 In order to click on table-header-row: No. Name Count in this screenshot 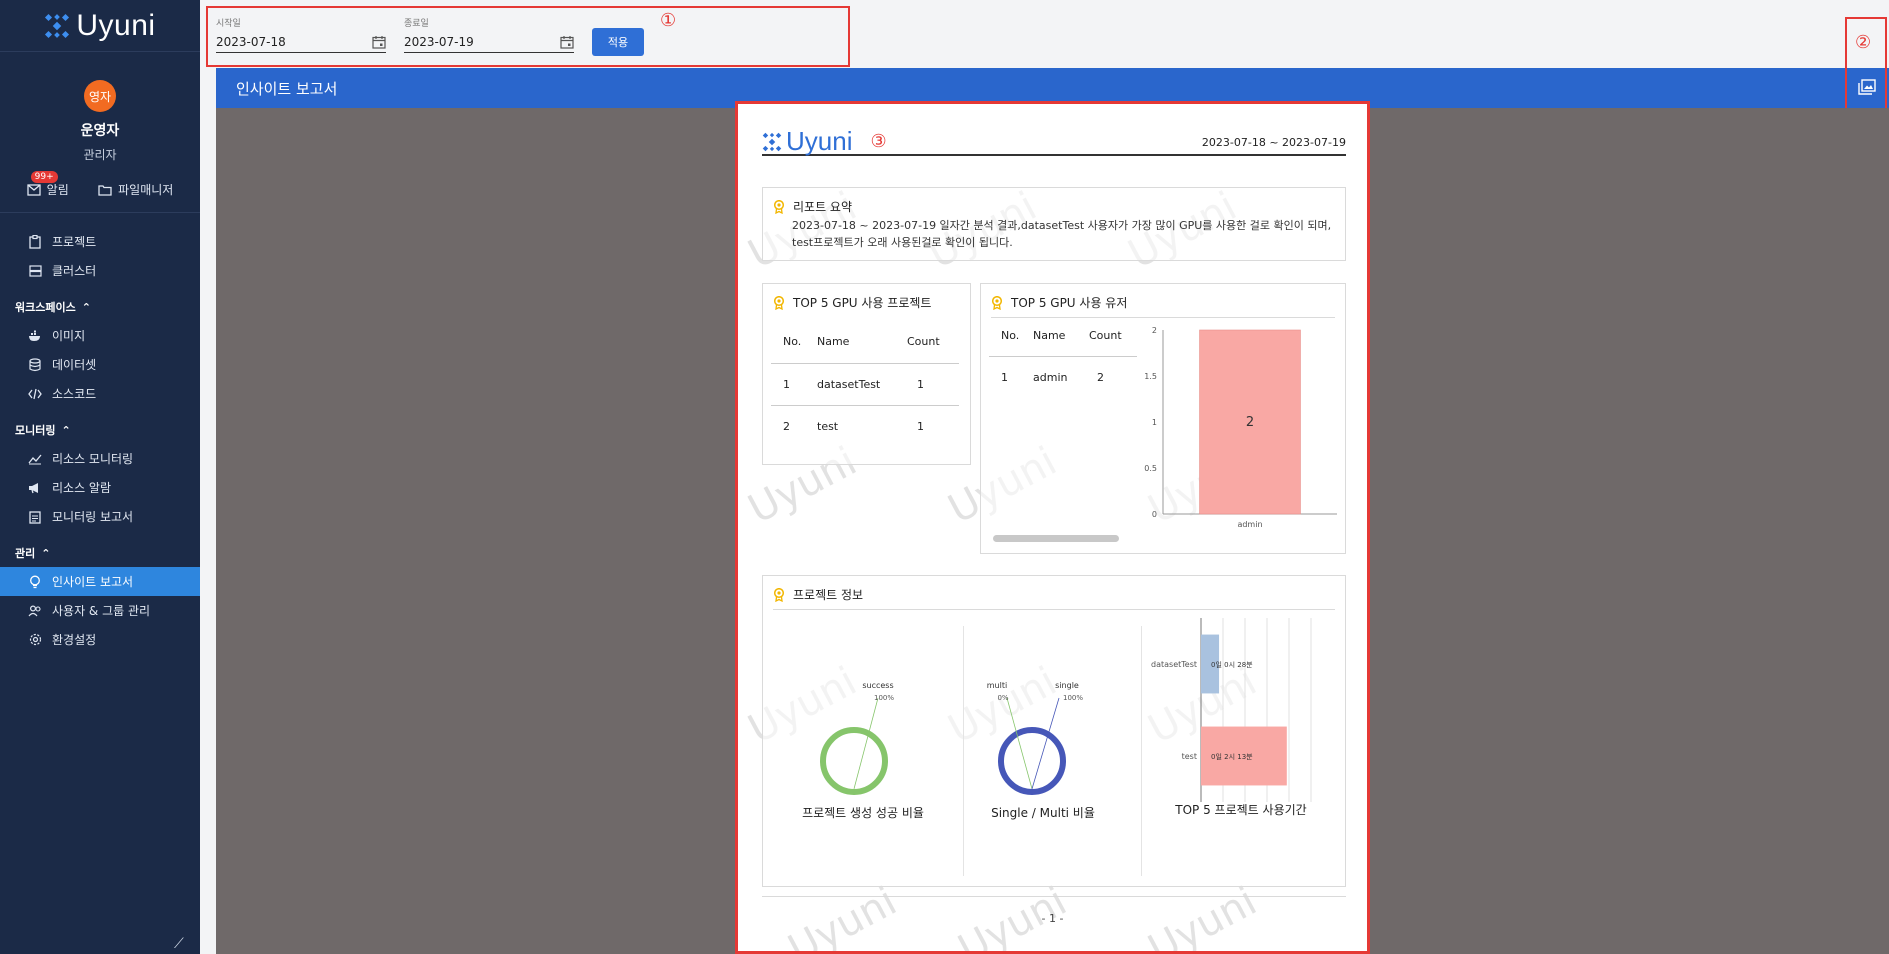, I will do `click(865, 342)`.